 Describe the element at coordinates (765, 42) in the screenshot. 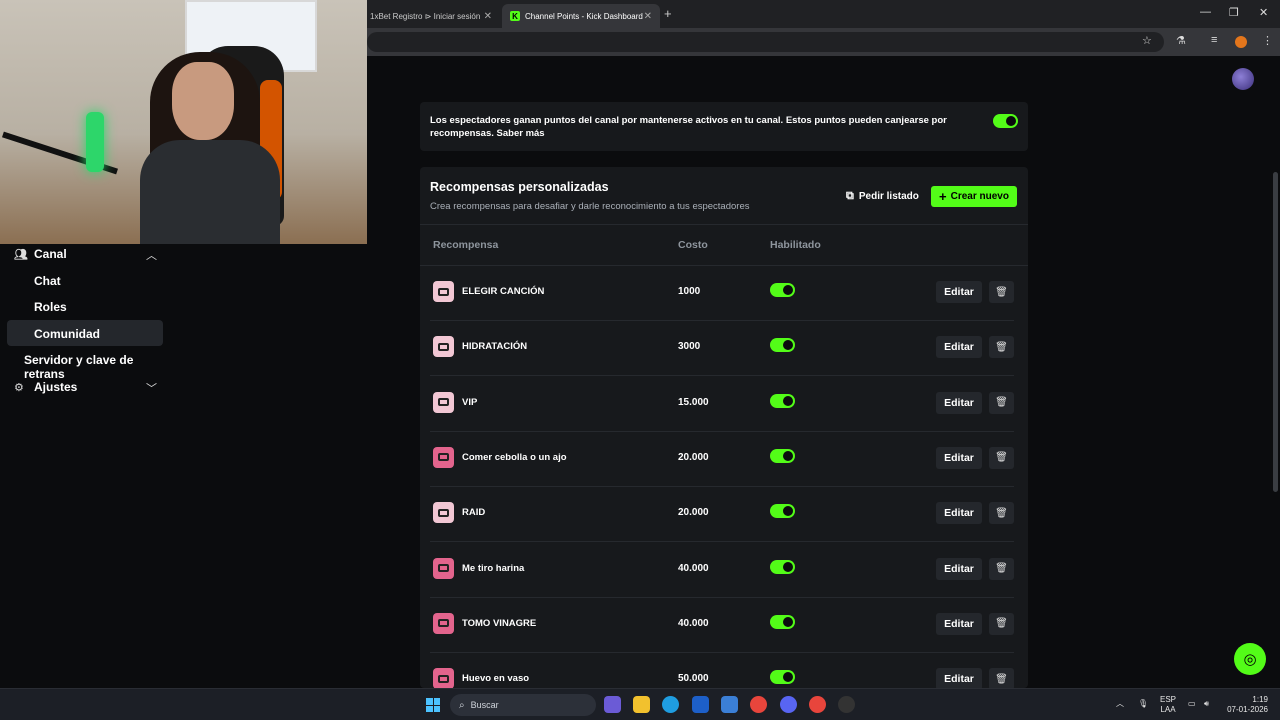

I see `url-field` at that location.